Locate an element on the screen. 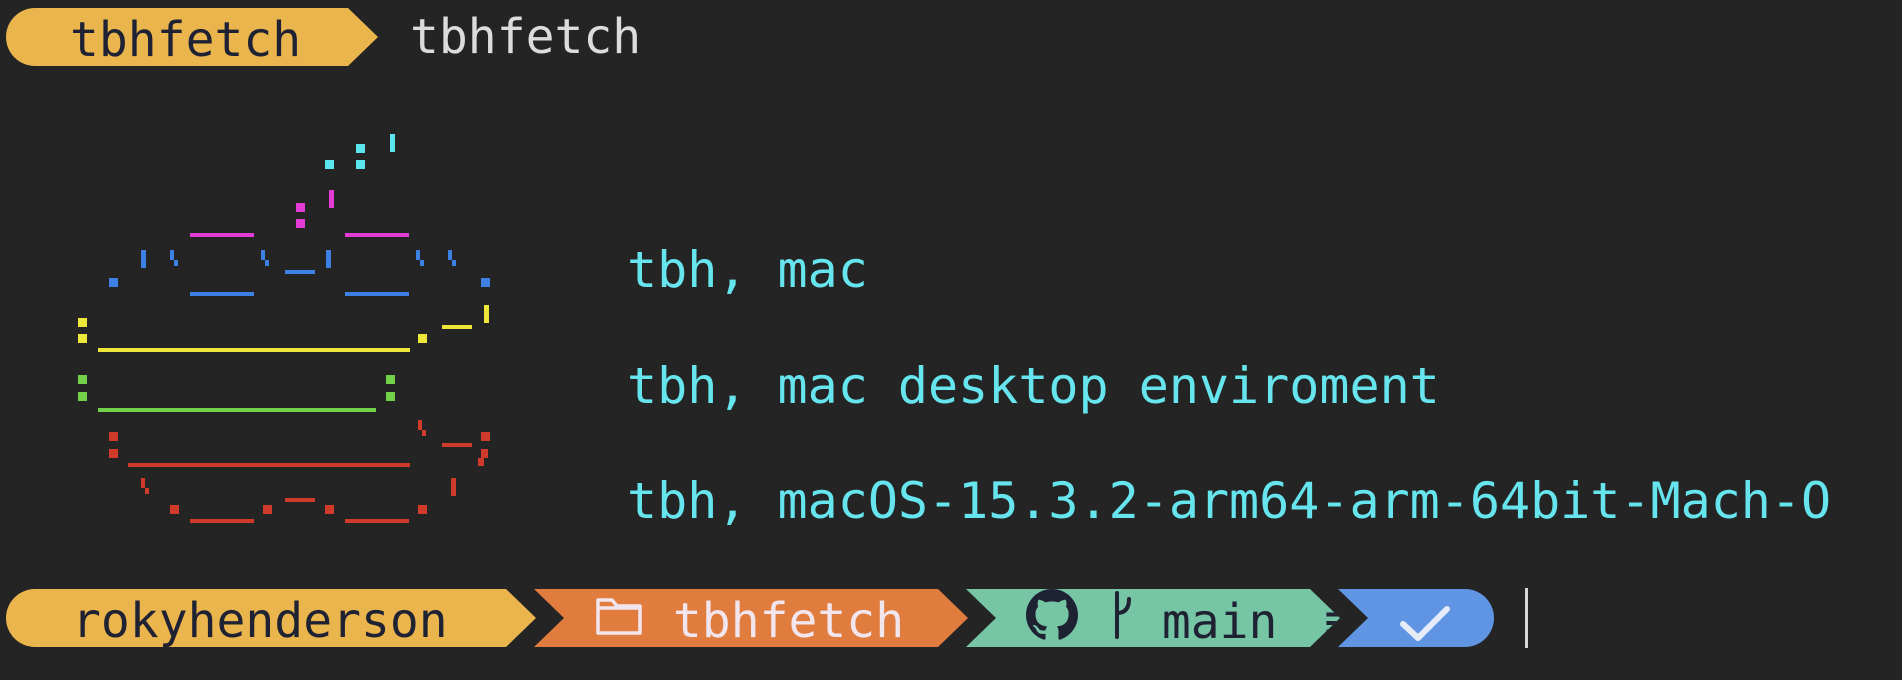 This screenshot has width=1902, height=680. github-icon is located at coordinates (1052, 621).